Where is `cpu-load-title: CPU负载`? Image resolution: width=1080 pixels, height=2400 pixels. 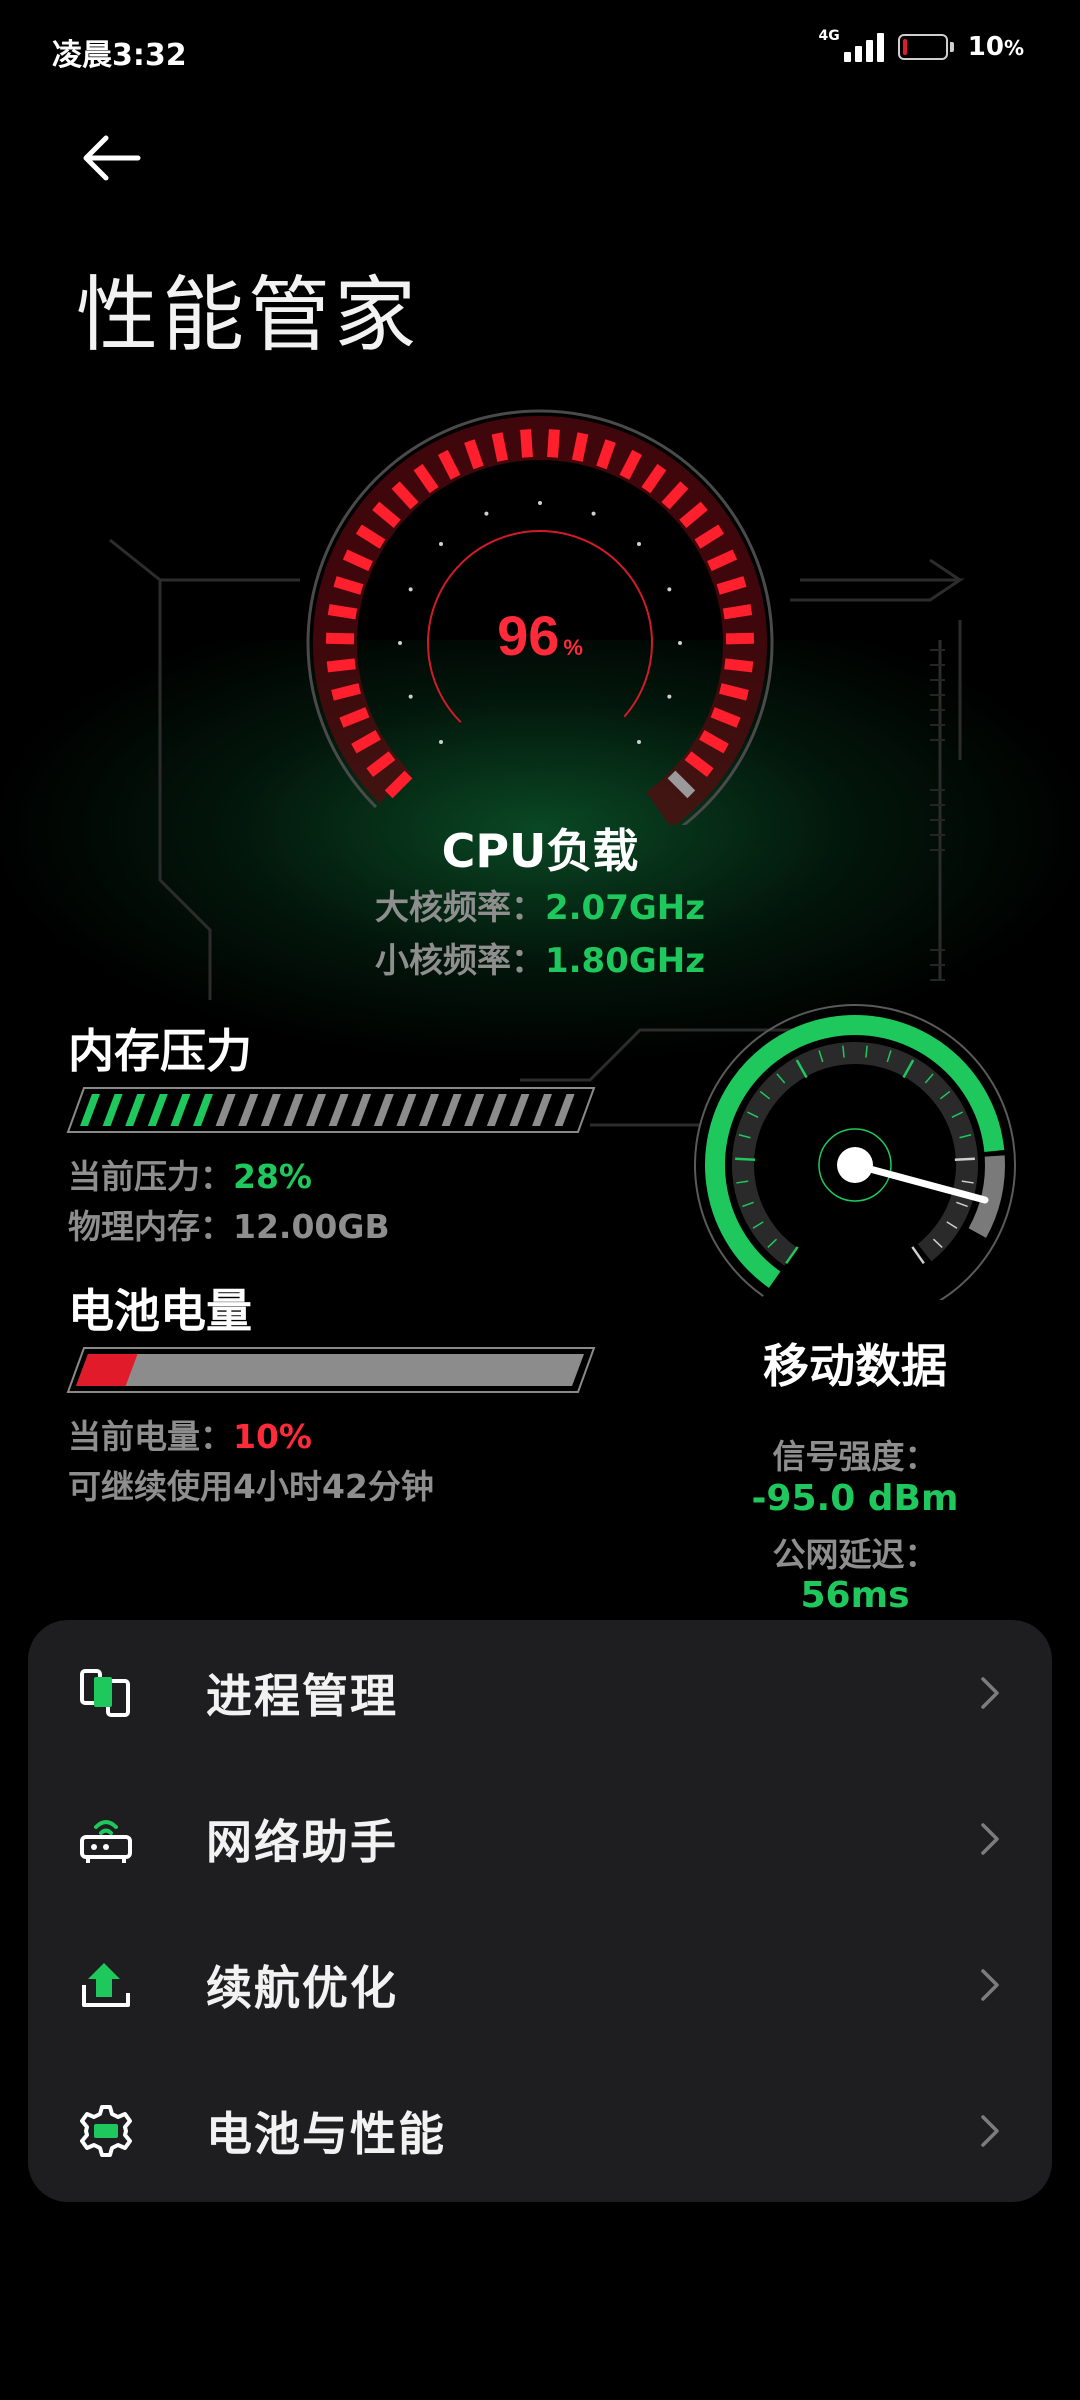 cpu-load-title: CPU负载 is located at coordinates (540, 851).